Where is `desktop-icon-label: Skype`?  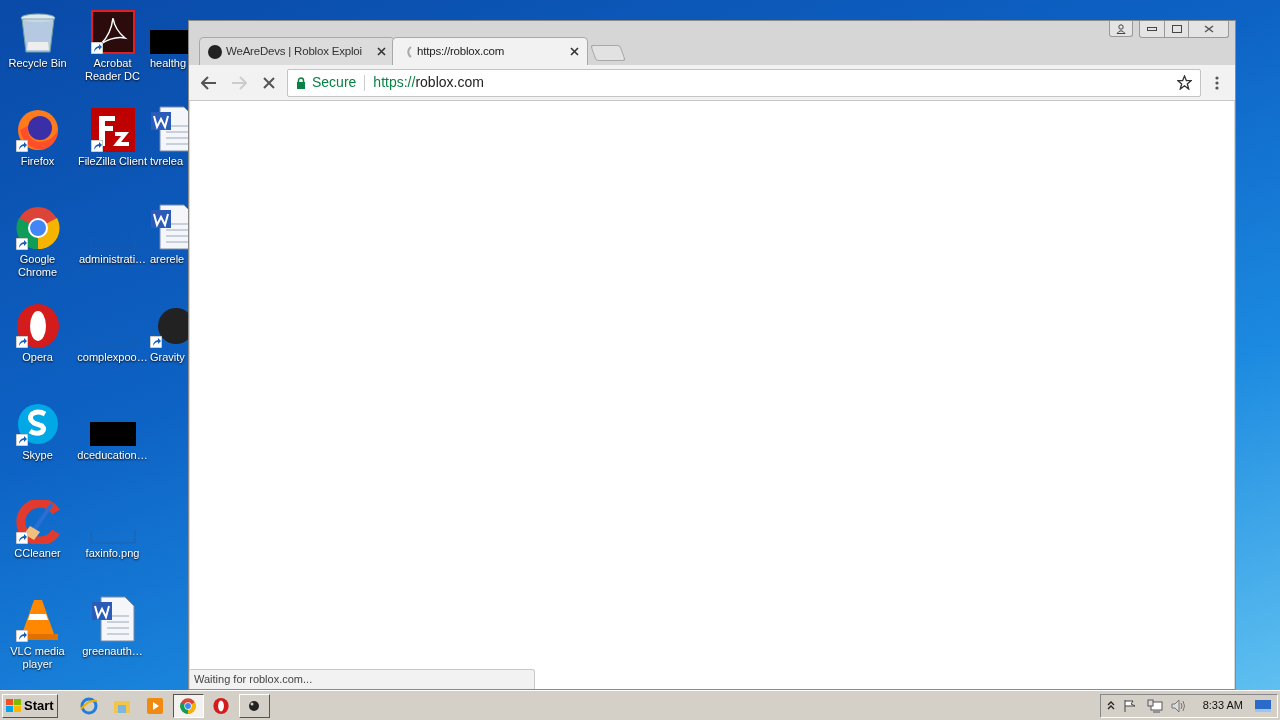 desktop-icon-label: Skype is located at coordinates (37, 455).